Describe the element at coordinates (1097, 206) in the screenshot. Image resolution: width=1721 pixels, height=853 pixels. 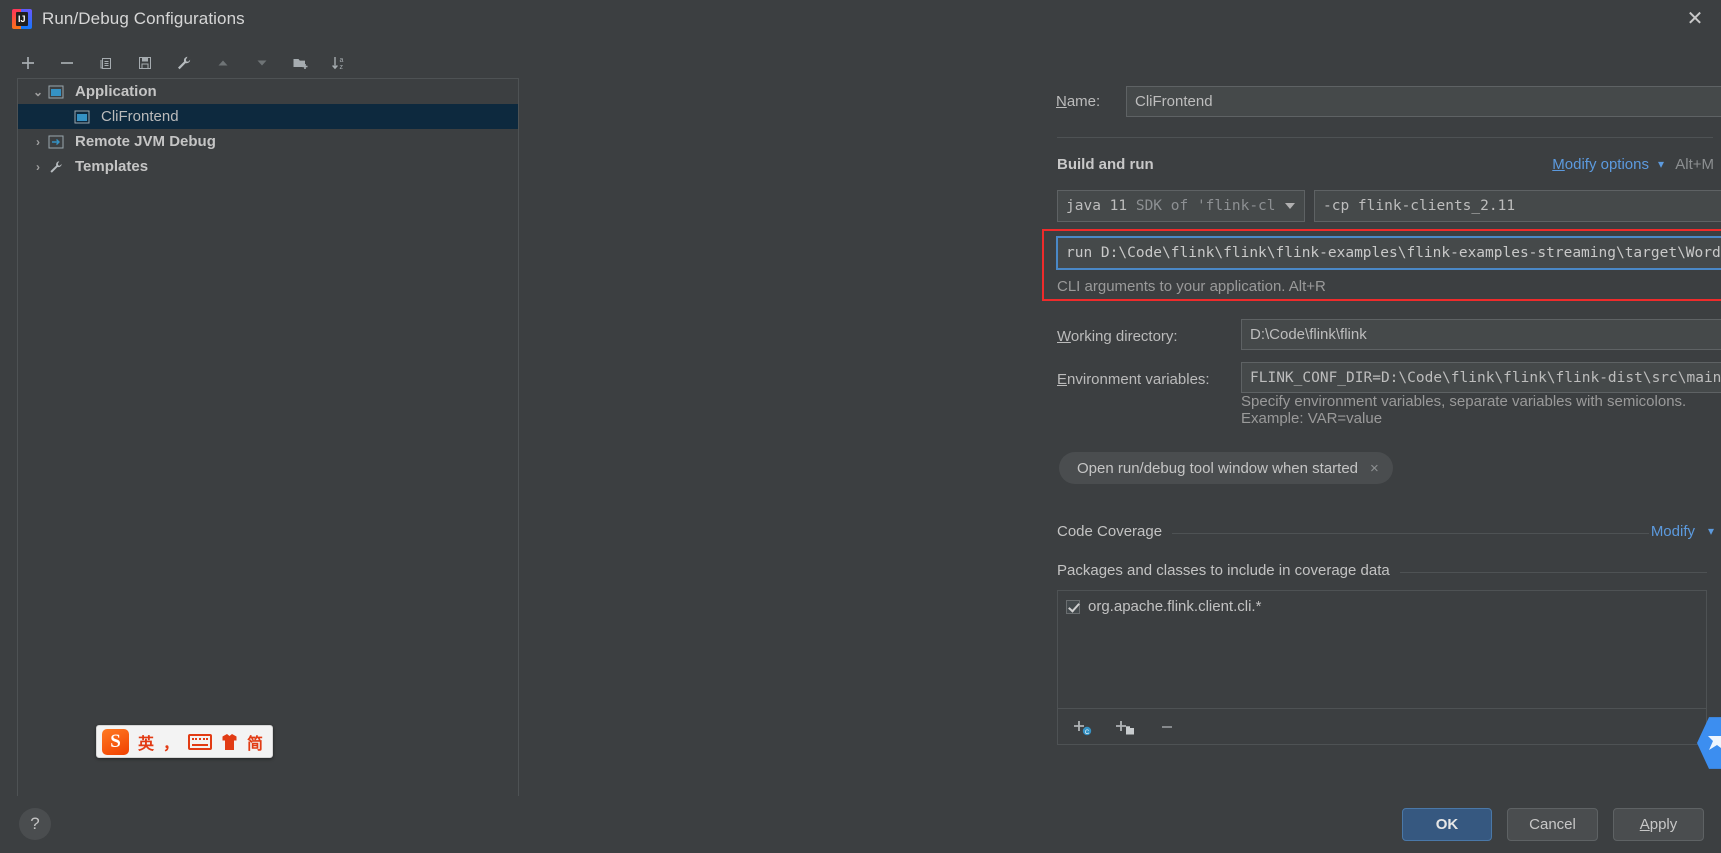
I see `sdk-value: java 11` at that location.